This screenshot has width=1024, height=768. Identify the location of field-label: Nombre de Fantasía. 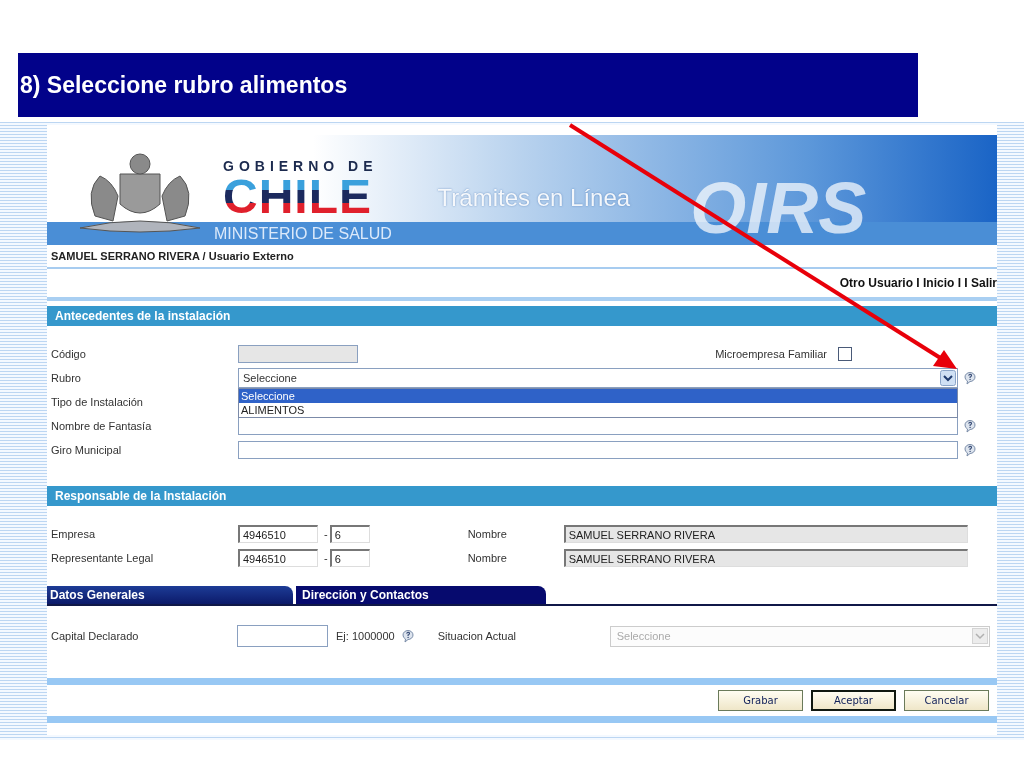
(102, 426).